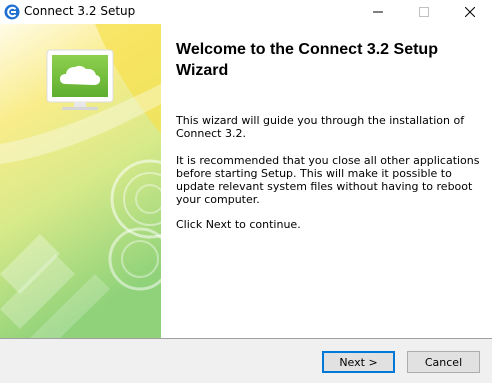 Image resolution: width=492 pixels, height=383 pixels. I want to click on close-icon, so click(470, 12).